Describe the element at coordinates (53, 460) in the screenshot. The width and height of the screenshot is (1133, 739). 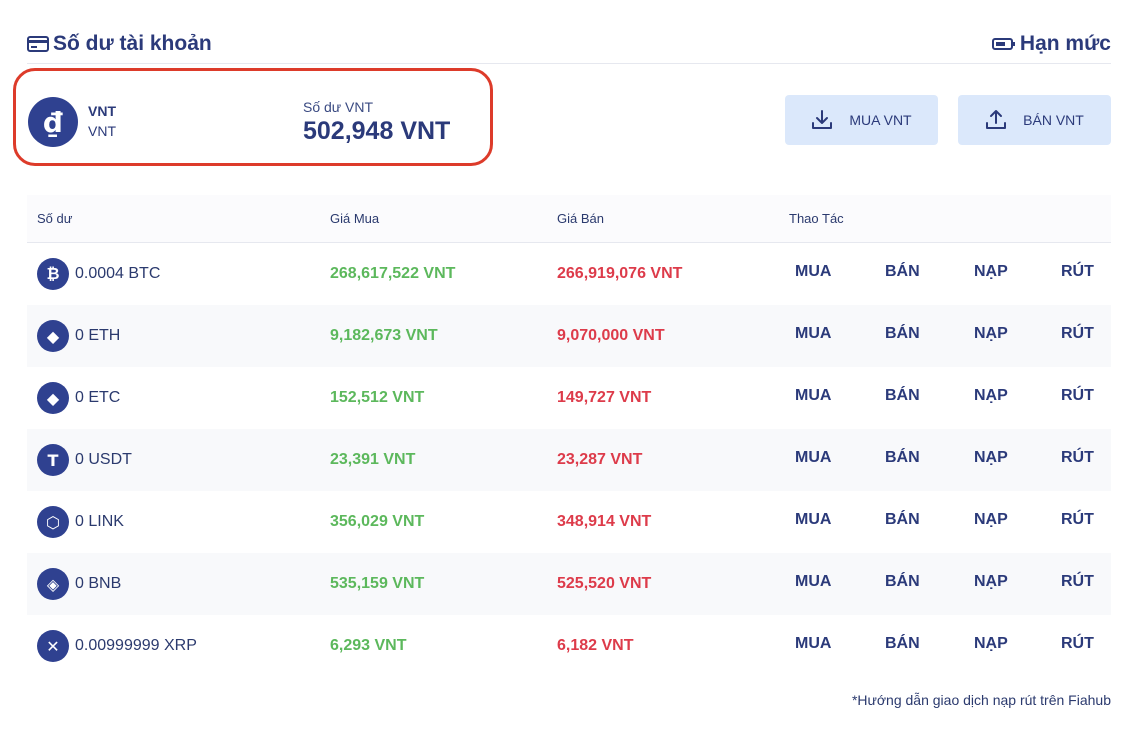
I see `tether-icon: T` at that location.